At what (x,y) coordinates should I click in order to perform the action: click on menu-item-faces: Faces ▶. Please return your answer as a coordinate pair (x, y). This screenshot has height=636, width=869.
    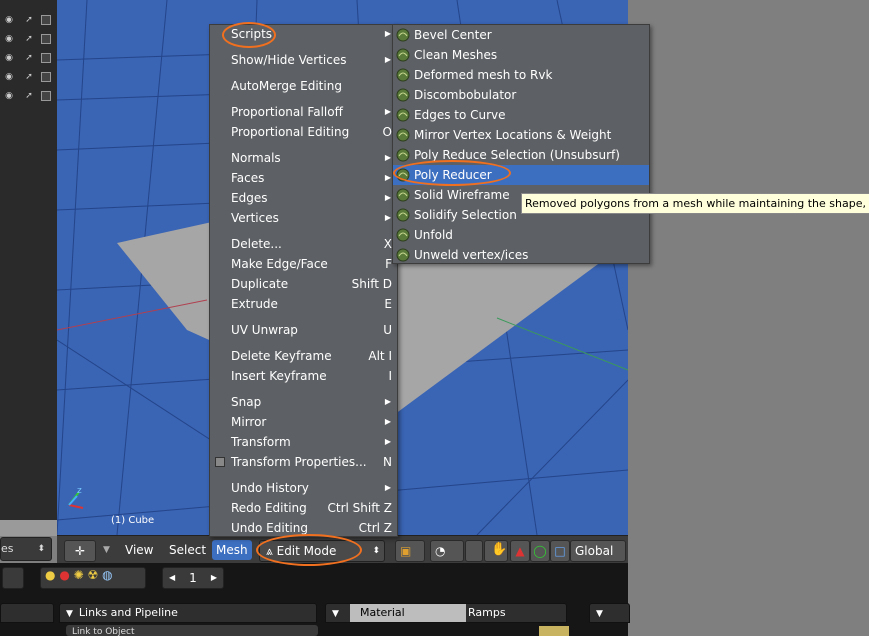
    Looking at the image, I should click on (303, 178).